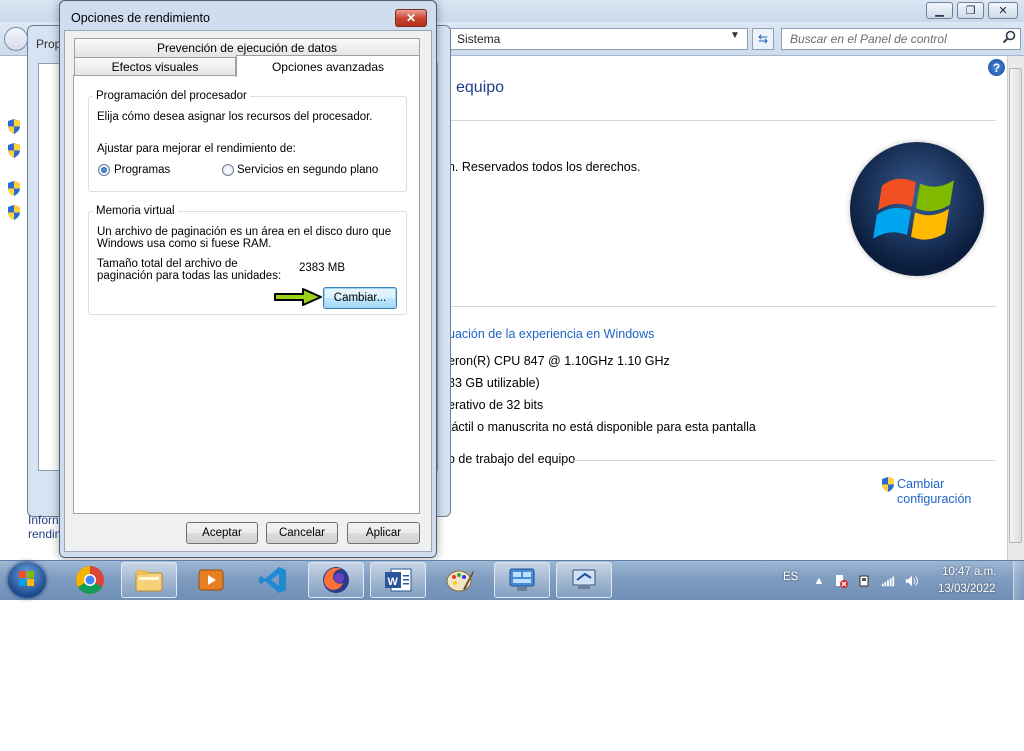  What do you see at coordinates (841, 581) in the screenshot?
I see `action-center-icon` at bounding box center [841, 581].